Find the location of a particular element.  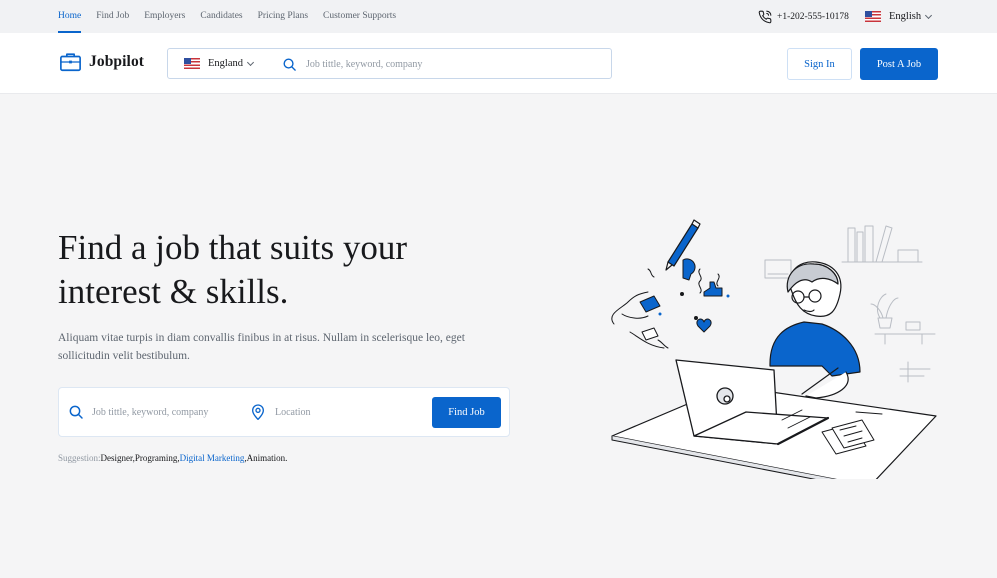

location-input is located at coordinates (345, 412).